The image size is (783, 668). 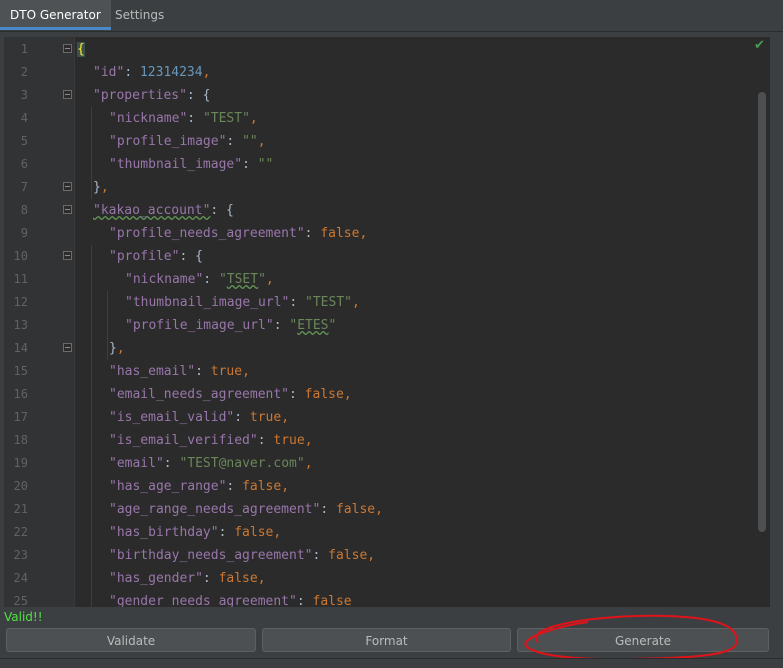 What do you see at coordinates (384, 256) in the screenshot?
I see `code-line: 10 "profile": {` at bounding box center [384, 256].